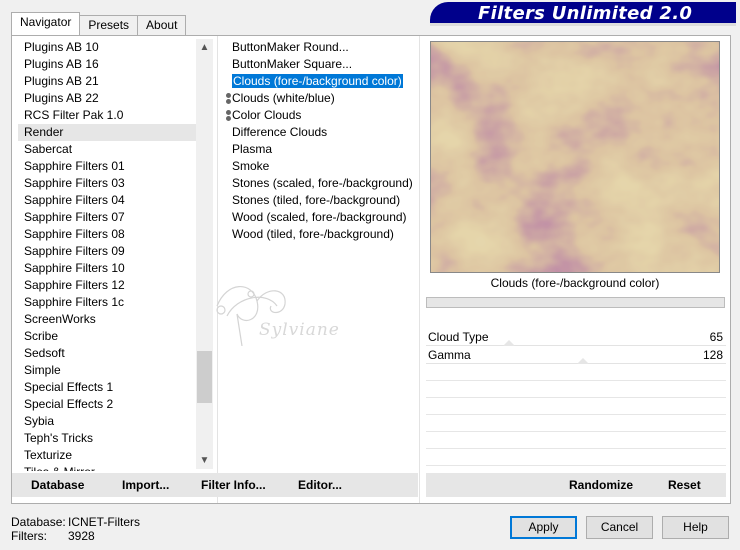  Describe the element at coordinates (112, 98) in the screenshot. I see `category-item: Plugins AB 22` at that location.